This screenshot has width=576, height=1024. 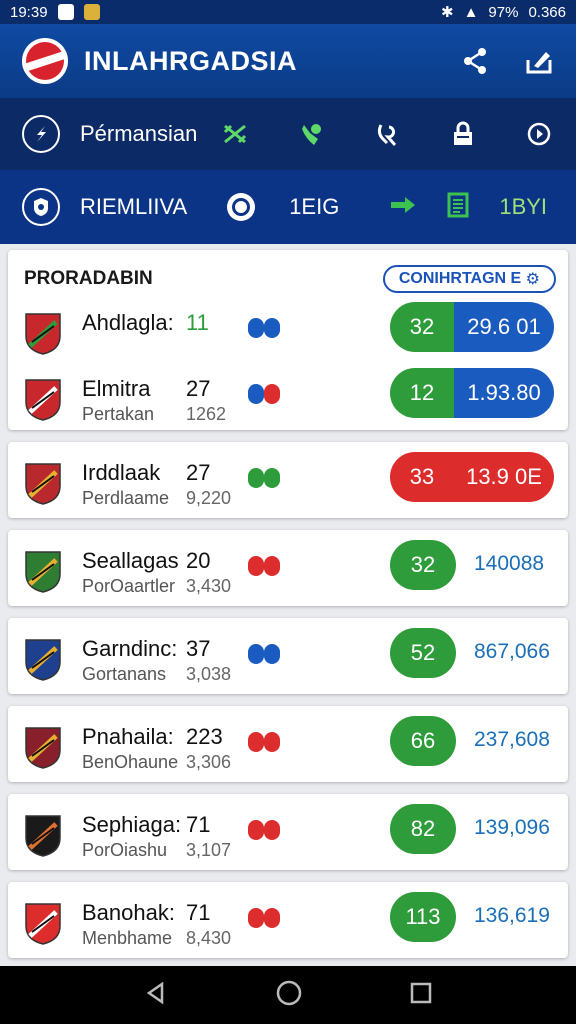 I want to click on odds-left: 33, so click(x=422, y=477).